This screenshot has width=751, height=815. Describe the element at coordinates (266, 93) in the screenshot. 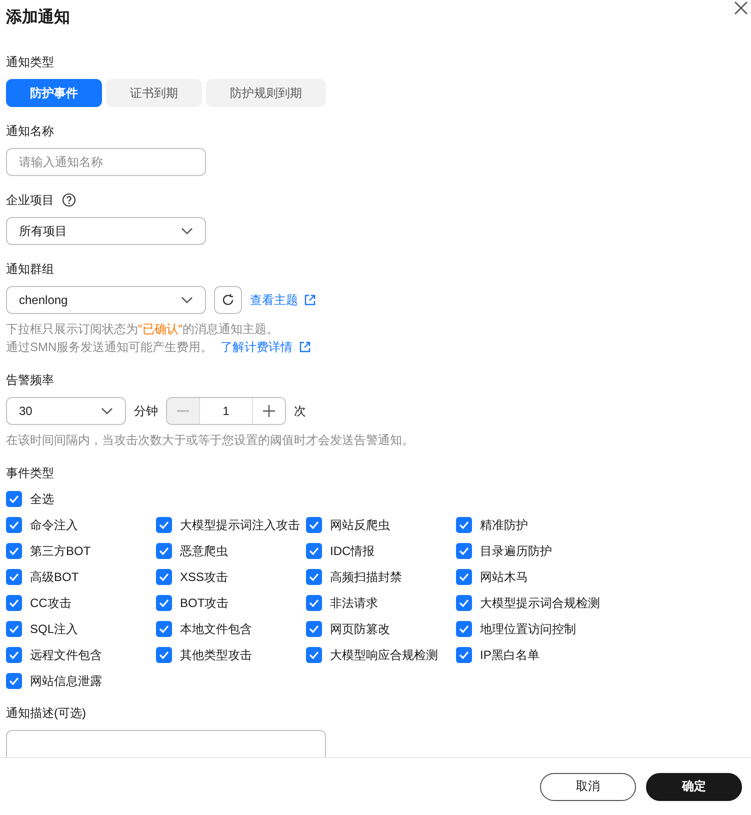

I see `type-tab: 防护规则到期` at that location.